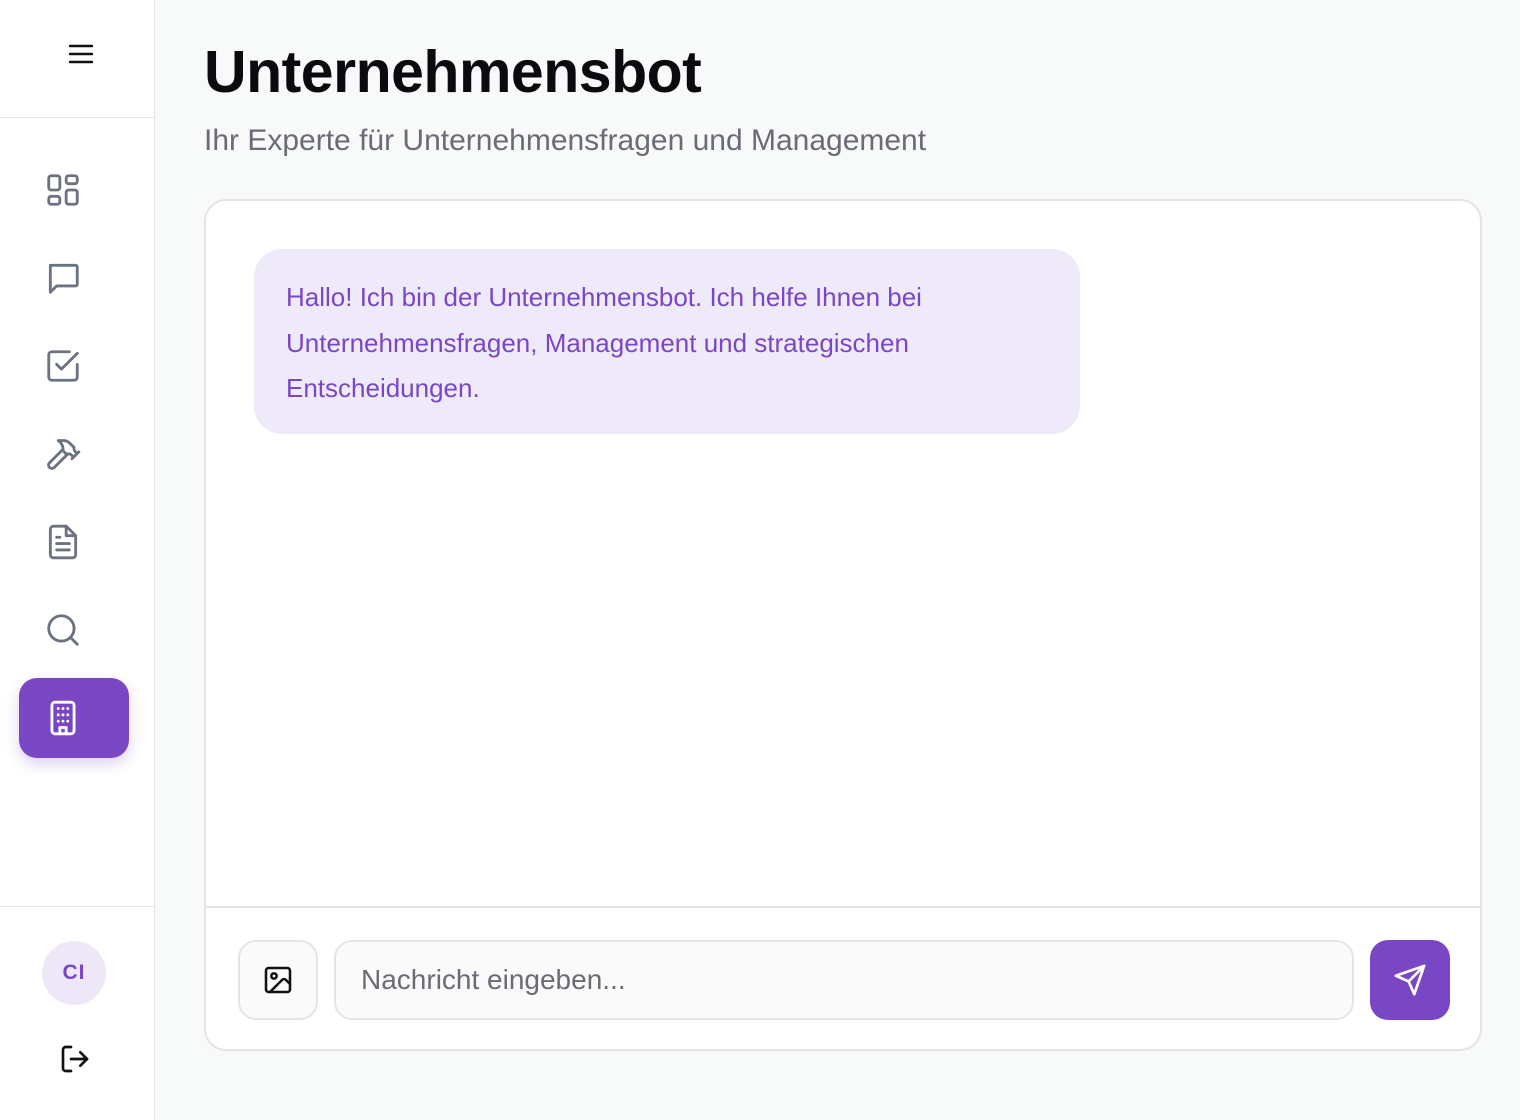 The width and height of the screenshot is (1520, 1120). What do you see at coordinates (63, 190) in the screenshot?
I see `dashboard-grid-icon` at bounding box center [63, 190].